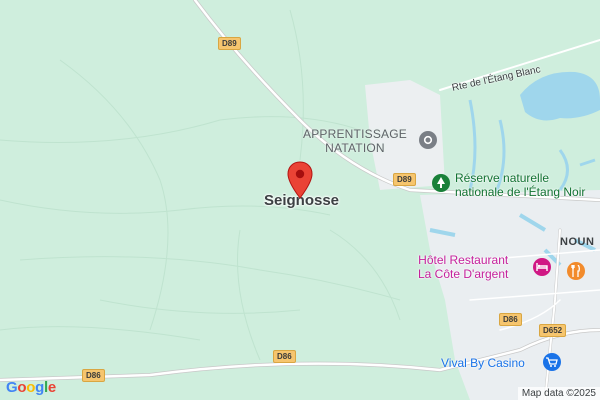  Describe the element at coordinates (463, 260) in the screenshot. I see `poi-label-line: Hôtel Restaurant` at that location.